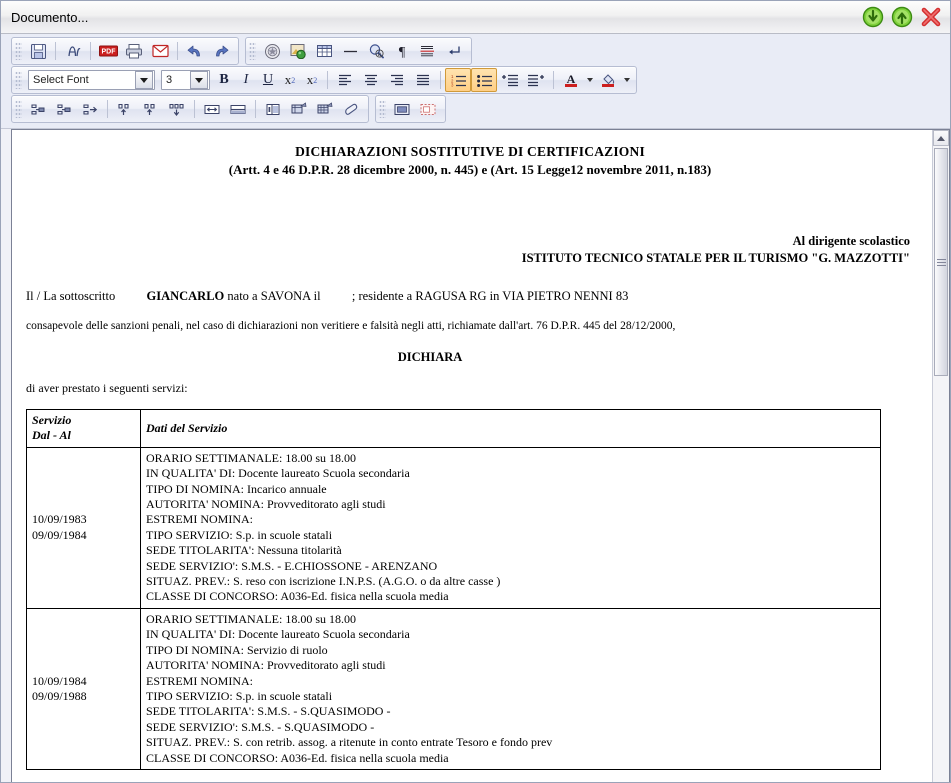 Image resolution: width=951 pixels, height=783 pixels. Describe the element at coordinates (312, 80) in the screenshot. I see `subscript-button: x2` at that location.